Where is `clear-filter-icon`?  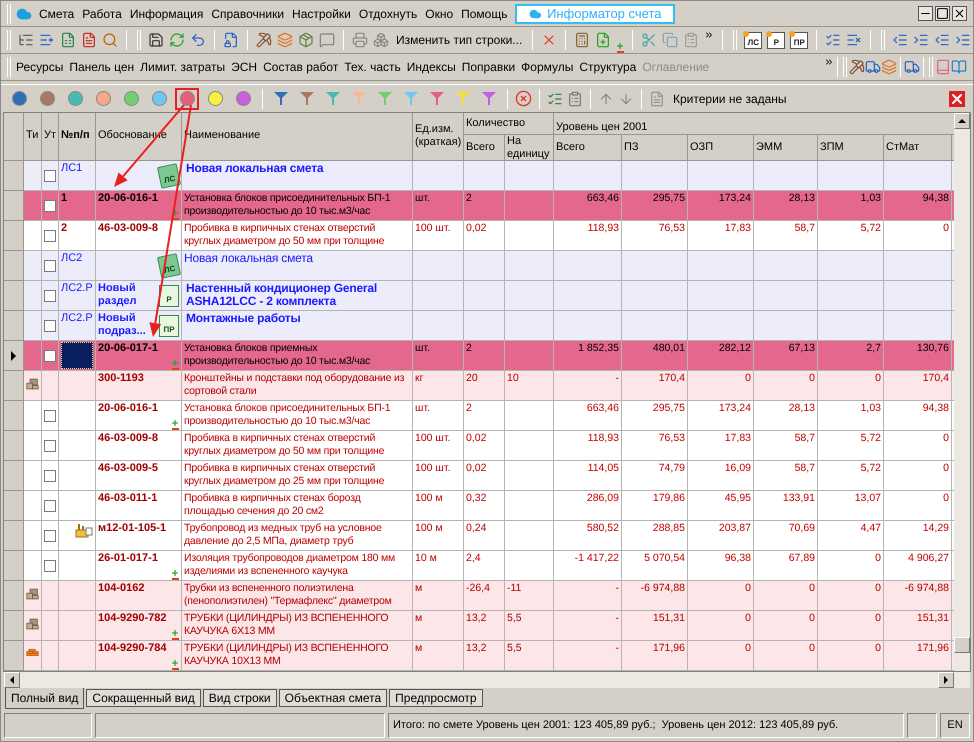
clear-filter-icon is located at coordinates (523, 98).